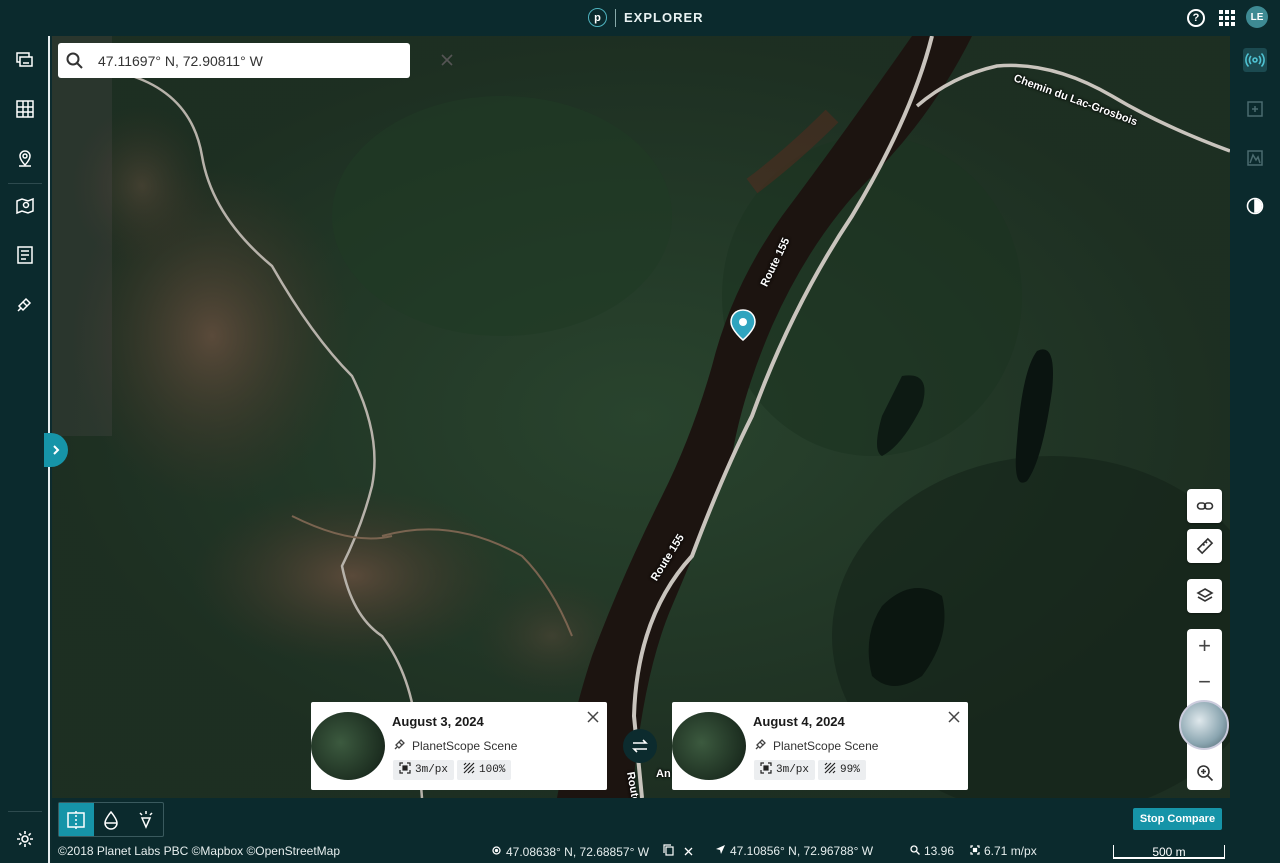 The image size is (1280, 863). Describe the element at coordinates (25, 158) in the screenshot. I see `places-pin-icon` at that location.